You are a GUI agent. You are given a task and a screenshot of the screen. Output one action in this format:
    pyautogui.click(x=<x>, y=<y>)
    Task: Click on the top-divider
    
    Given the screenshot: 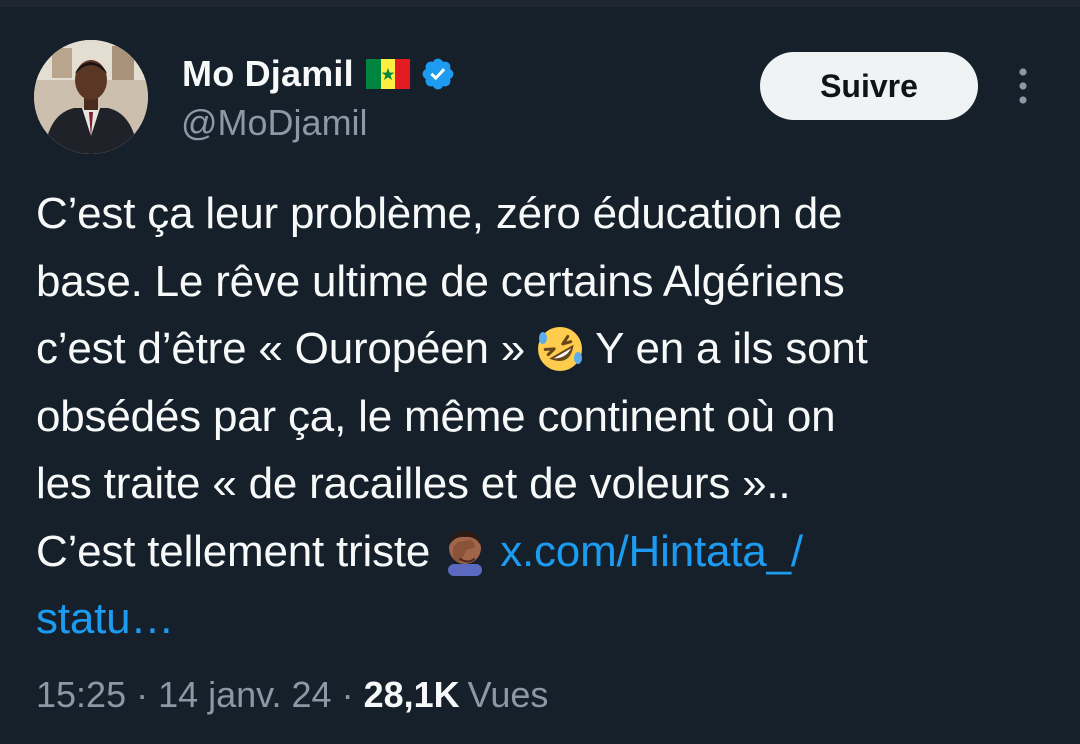 What is the action you would take?
    pyautogui.click(x=540, y=3)
    